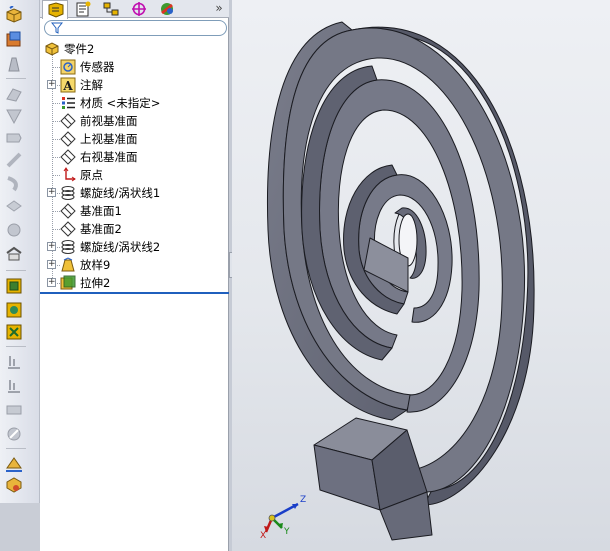 This screenshot has width=610, height=551. Describe the element at coordinates (14, 486) in the screenshot. I see `curves-icon` at that location.